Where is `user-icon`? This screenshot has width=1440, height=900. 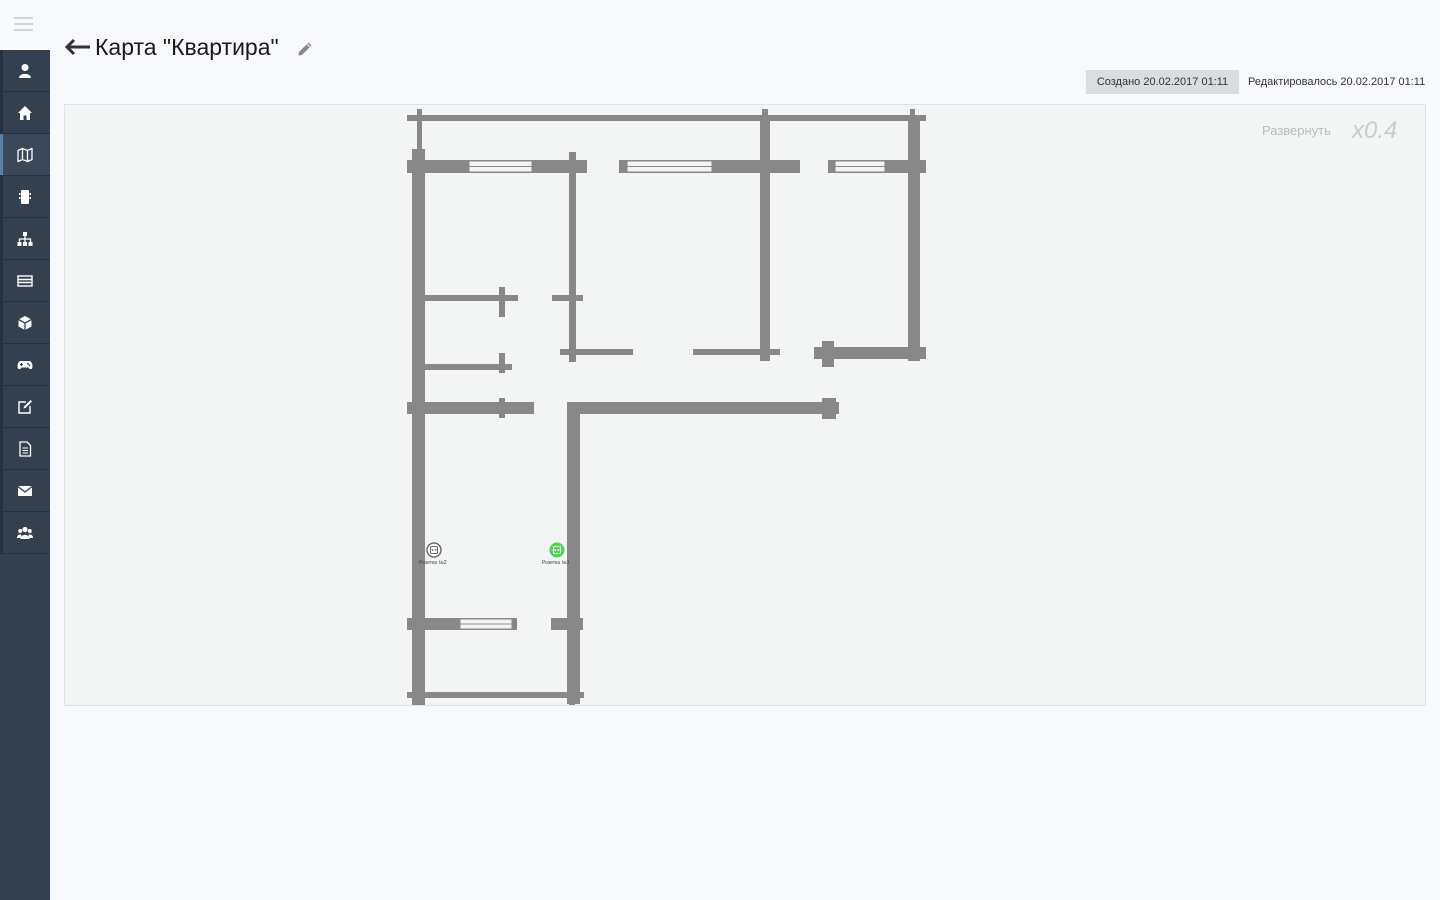 user-icon is located at coordinates (25, 71).